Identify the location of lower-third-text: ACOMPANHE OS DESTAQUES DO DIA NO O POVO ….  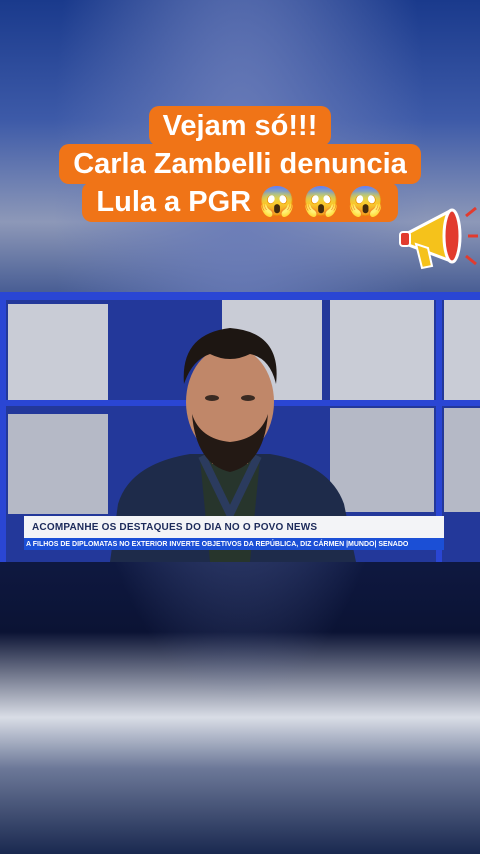
(175, 527).